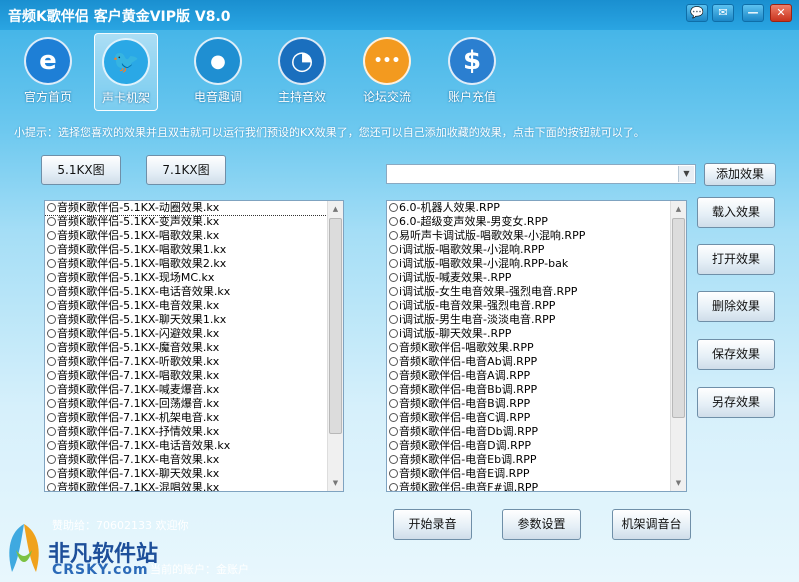  I want to click on load-effect-button: 载入效果, so click(736, 212).